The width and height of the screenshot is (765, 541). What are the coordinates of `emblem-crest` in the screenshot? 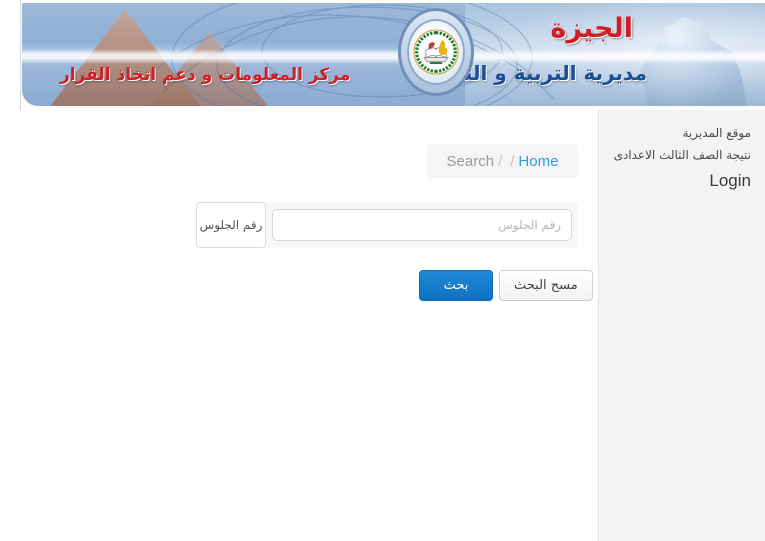 It's located at (436, 52).